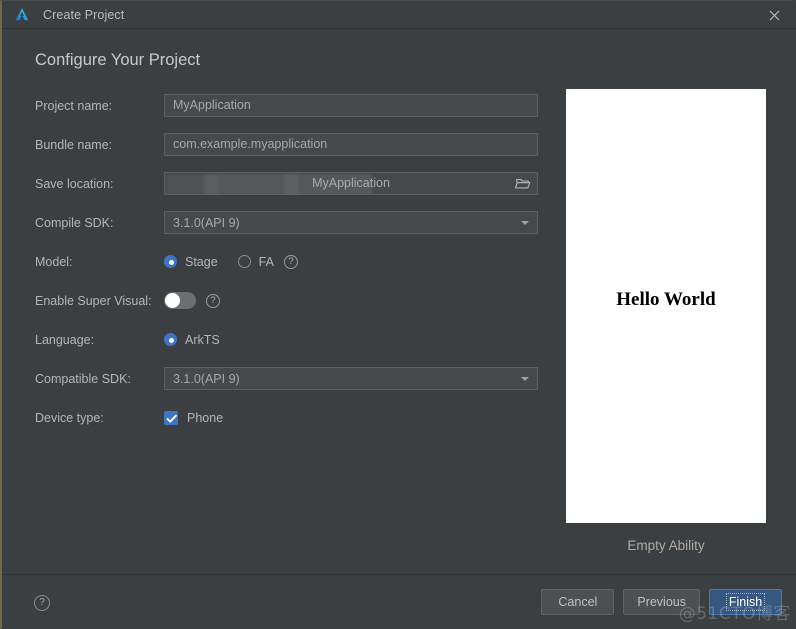  What do you see at coordinates (351, 105) in the screenshot?
I see `project-name-input: MyApplication` at bounding box center [351, 105].